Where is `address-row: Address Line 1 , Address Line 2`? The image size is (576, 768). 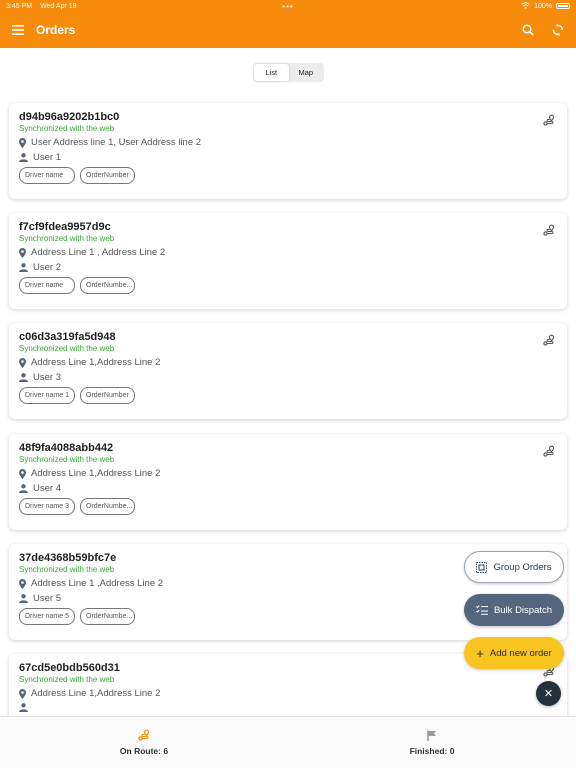
address-row: Address Line 1 , Address Line 2 is located at coordinates (288, 252).